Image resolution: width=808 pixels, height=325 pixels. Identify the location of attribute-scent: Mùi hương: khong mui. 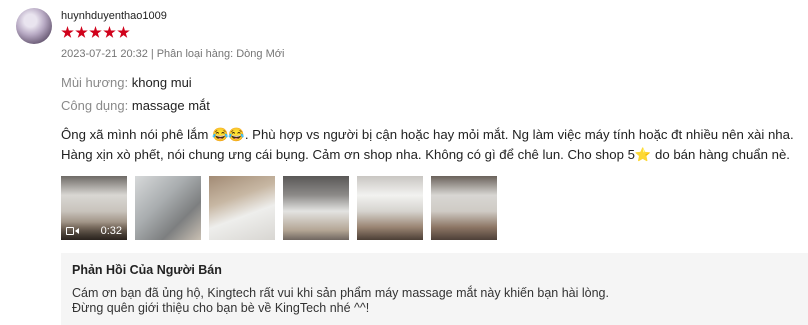
(126, 82).